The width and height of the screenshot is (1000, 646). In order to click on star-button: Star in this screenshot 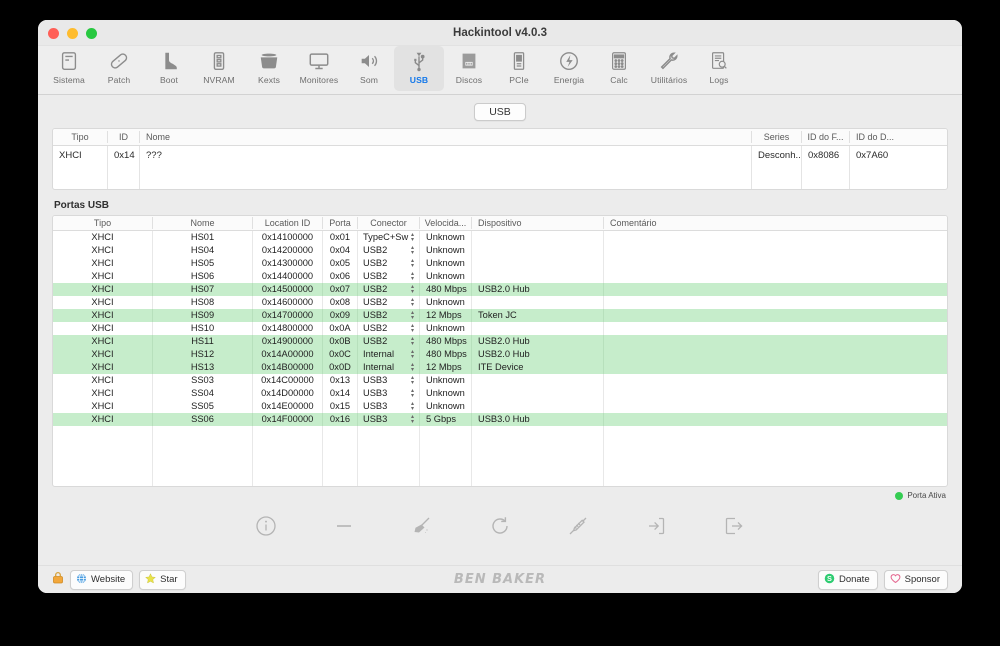, I will do `click(162, 579)`.